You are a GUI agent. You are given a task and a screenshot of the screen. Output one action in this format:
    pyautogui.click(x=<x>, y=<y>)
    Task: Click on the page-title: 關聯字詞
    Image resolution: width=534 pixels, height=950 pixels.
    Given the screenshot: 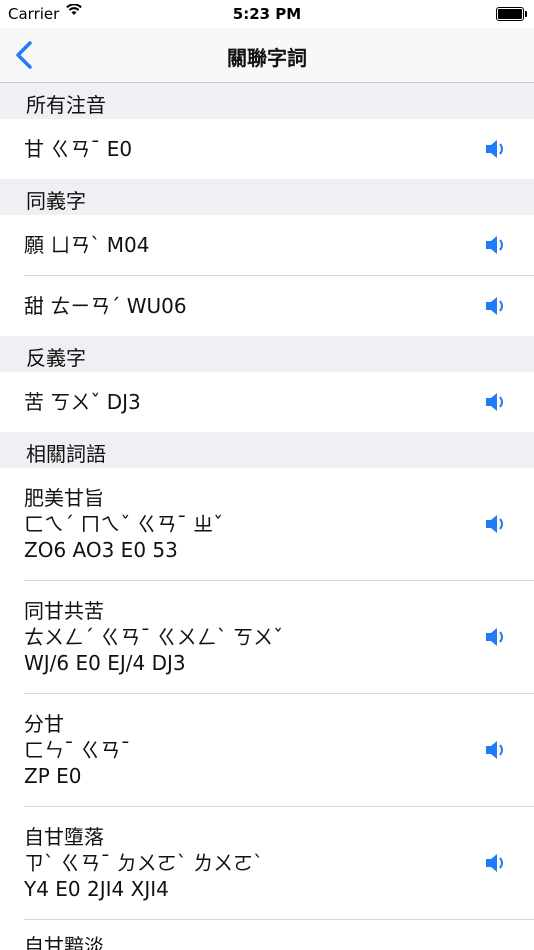 What is the action you would take?
    pyautogui.click(x=267, y=58)
    